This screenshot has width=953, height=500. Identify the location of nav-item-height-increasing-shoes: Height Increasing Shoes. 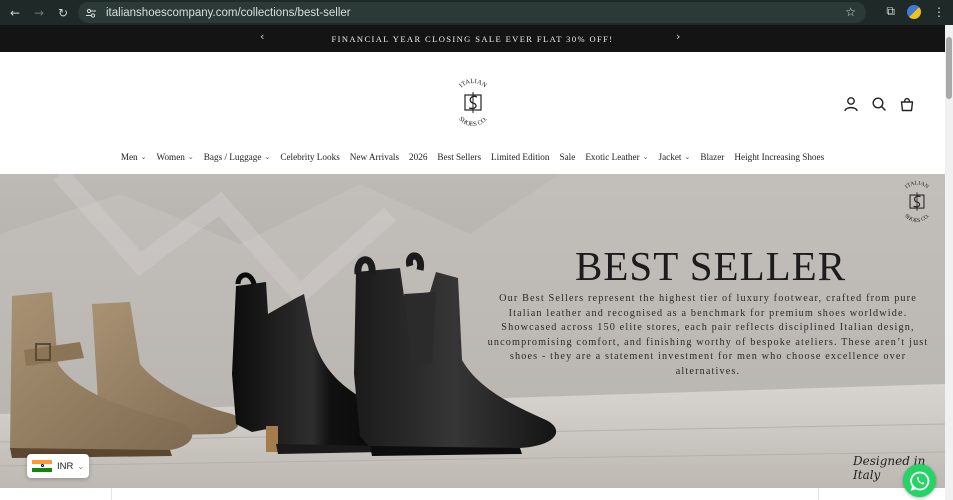
(779, 157).